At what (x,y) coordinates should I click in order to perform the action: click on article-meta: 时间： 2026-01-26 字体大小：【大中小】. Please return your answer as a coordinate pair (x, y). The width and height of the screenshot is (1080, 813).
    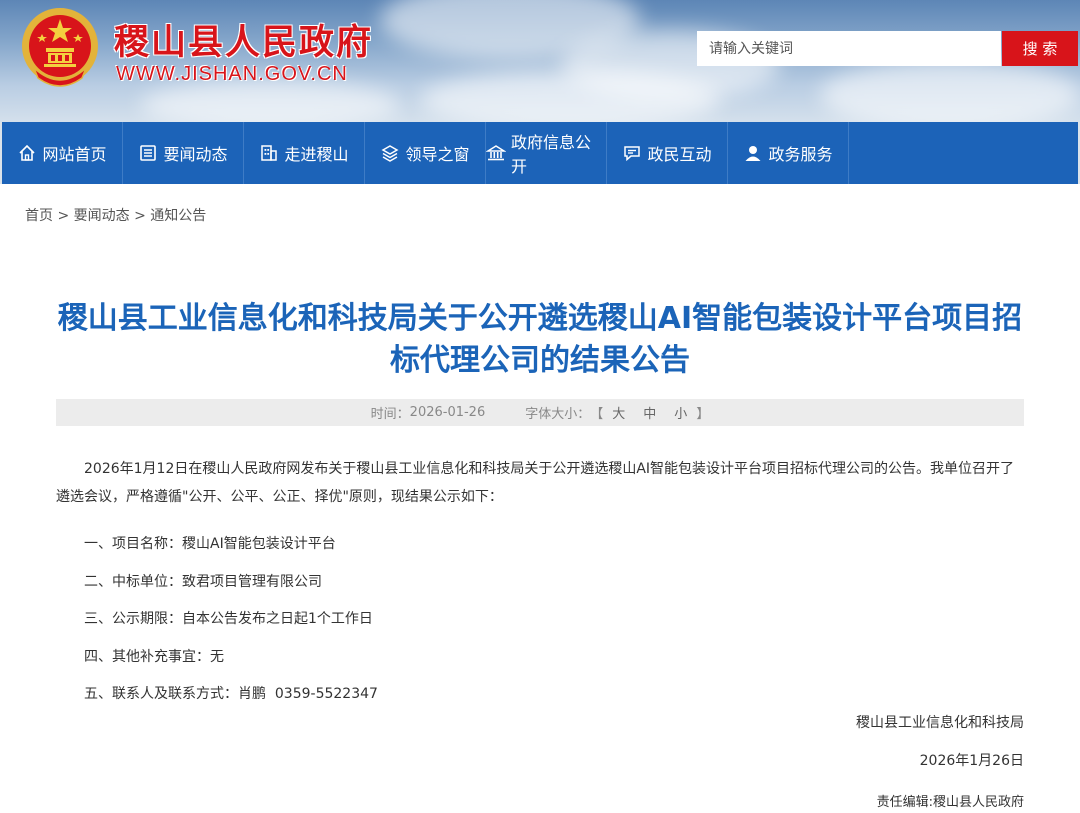
    Looking at the image, I should click on (540, 412).